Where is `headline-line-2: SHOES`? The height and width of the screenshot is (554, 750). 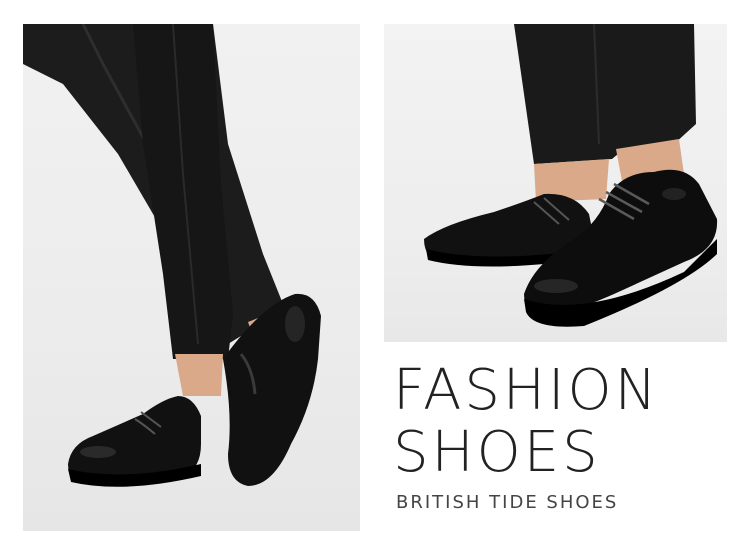
headline-line-2: SHOES is located at coordinates (497, 452).